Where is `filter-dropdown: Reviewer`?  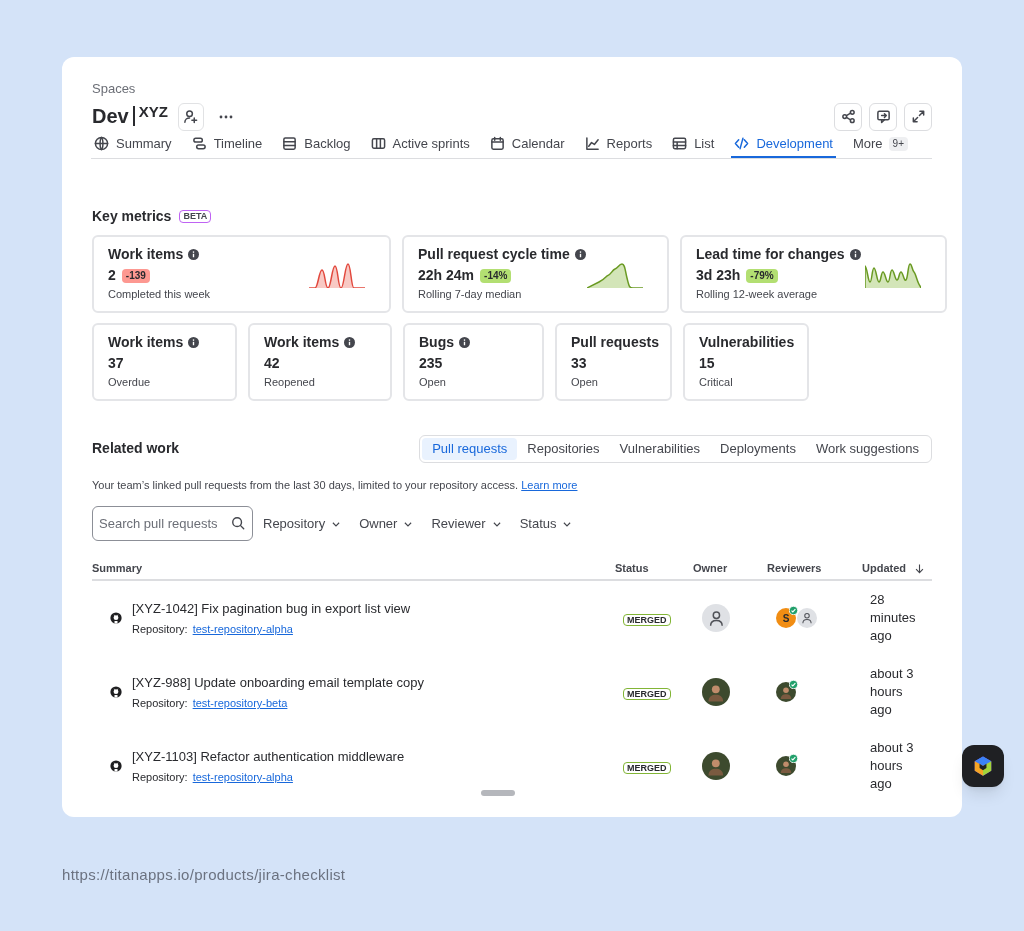 filter-dropdown: Reviewer is located at coordinates (466, 523).